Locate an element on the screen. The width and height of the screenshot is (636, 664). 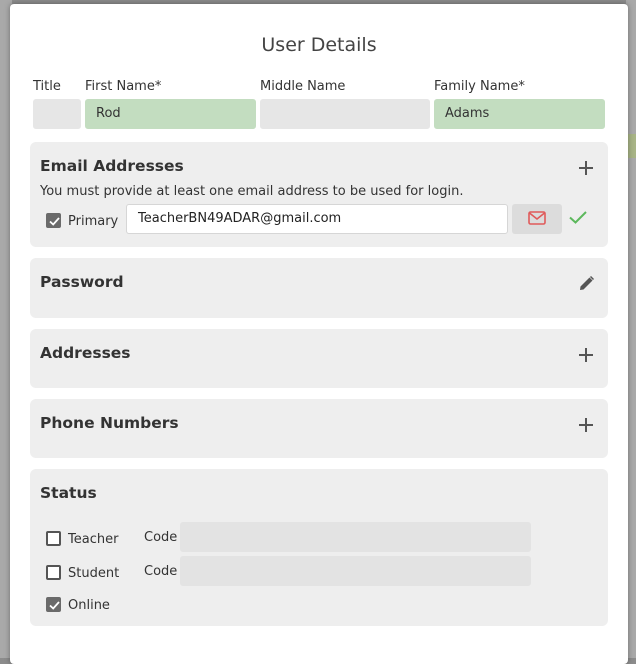
online-checkbox is located at coordinates (53, 604).